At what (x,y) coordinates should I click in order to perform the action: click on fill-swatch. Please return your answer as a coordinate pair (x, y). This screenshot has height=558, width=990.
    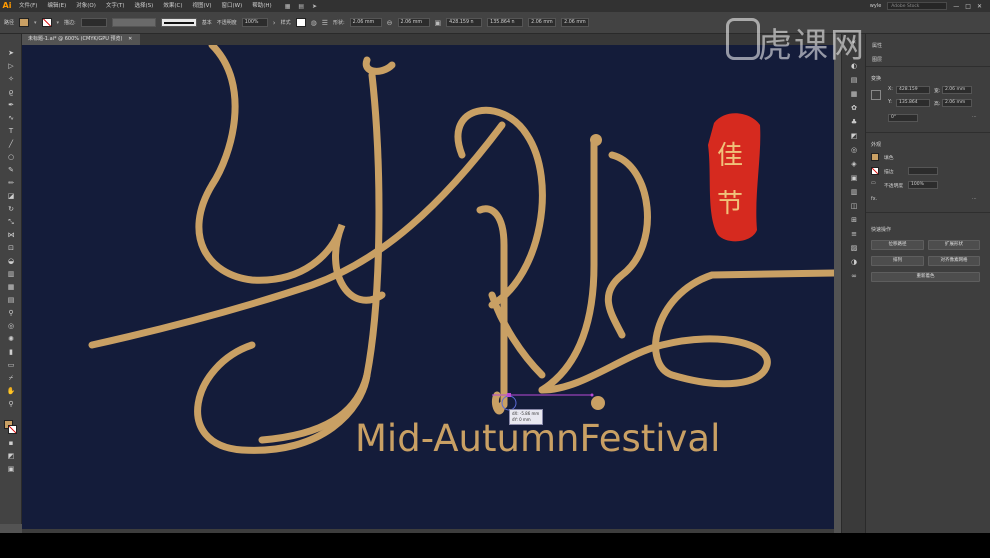
    Looking at the image, I should click on (24, 22).